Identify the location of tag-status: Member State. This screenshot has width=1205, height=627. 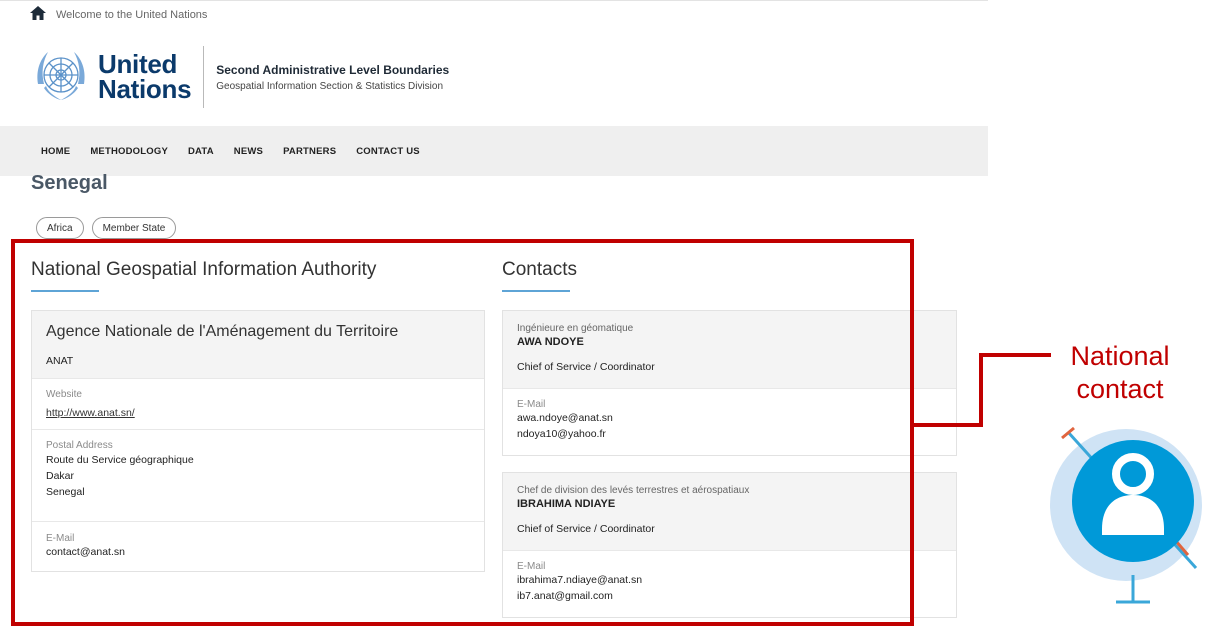
(134, 228).